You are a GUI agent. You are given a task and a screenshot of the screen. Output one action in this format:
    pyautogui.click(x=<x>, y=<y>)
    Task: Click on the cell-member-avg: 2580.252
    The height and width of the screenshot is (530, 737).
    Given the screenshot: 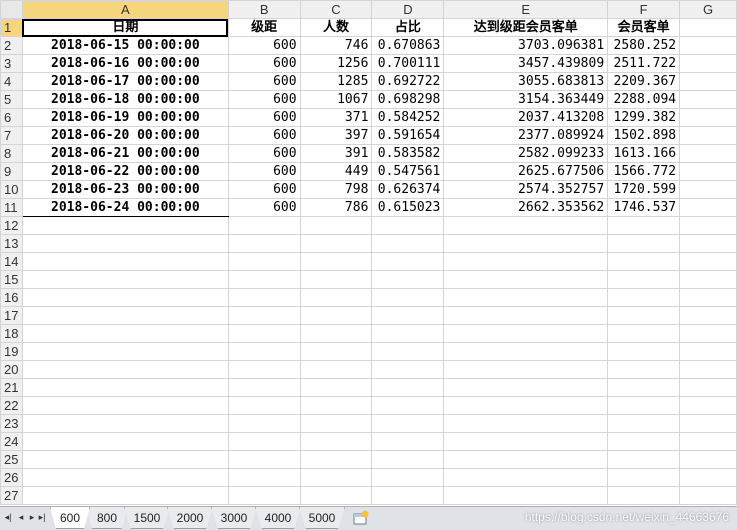 What is the action you would take?
    pyautogui.click(x=644, y=45)
    